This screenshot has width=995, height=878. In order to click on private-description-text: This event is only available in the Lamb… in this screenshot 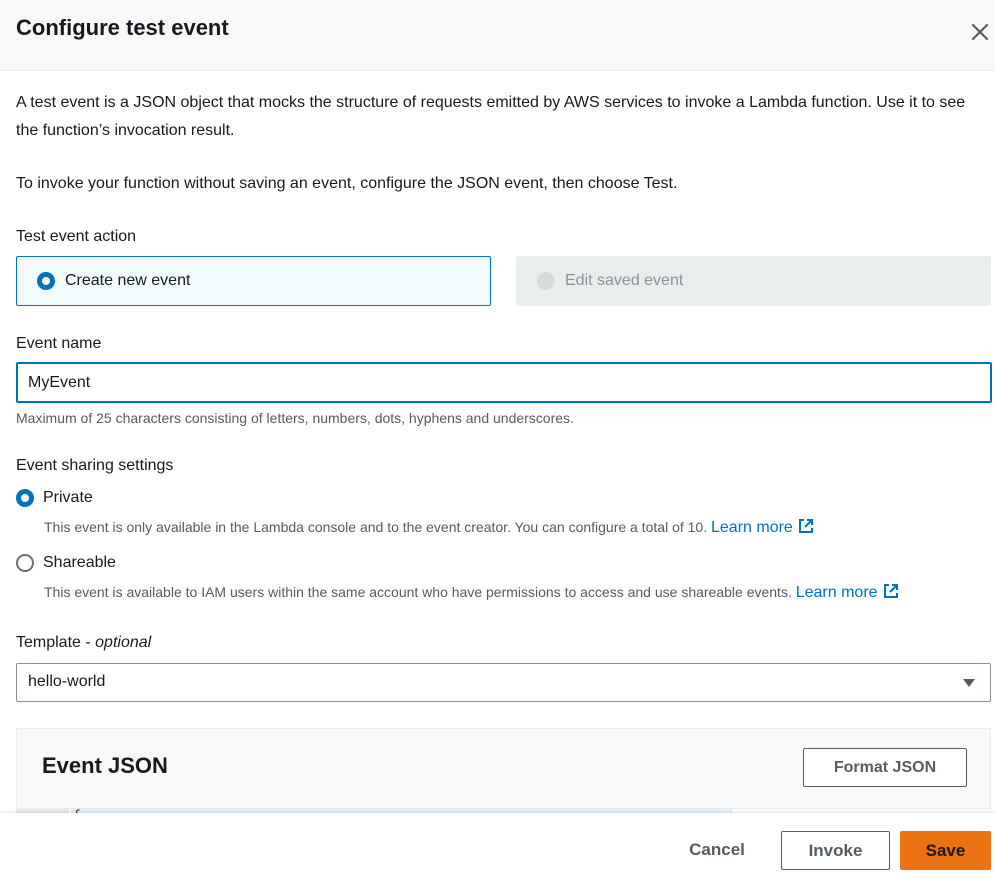, I will do `click(376, 527)`.